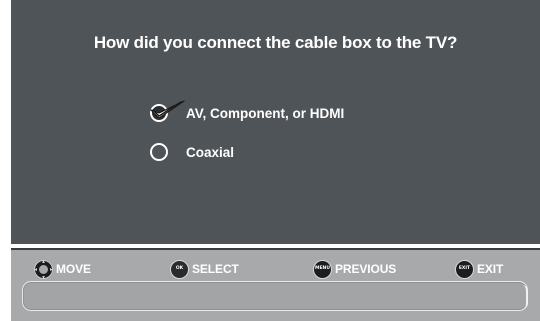 This screenshot has height=321, width=540. What do you see at coordinates (275, 269) in the screenshot?
I see `navigation-hints: MOVE OK SELECT MENU PREVIOUS EXIT EXIT` at bounding box center [275, 269].